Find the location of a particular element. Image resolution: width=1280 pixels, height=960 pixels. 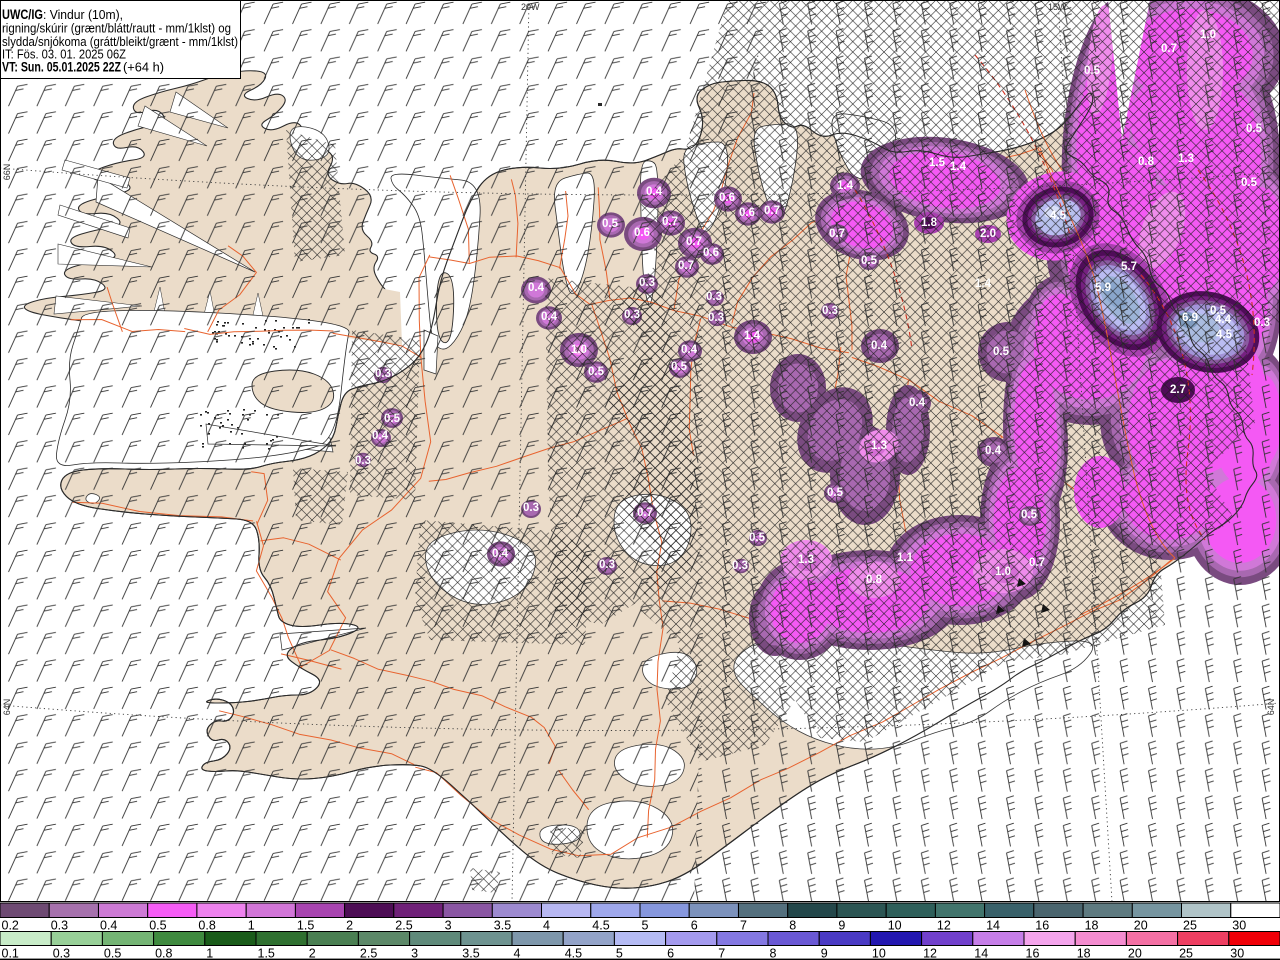

svg-text: 0.2 is located at coordinates (10, 926).